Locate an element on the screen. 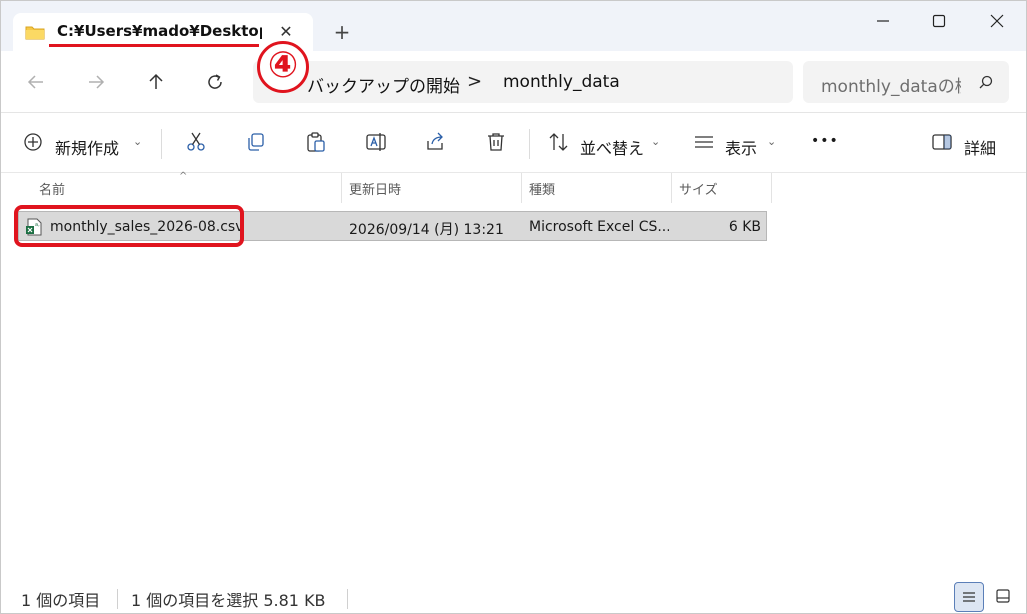 This screenshot has width=1027, height=614. list-view-icon is located at coordinates (704, 142).